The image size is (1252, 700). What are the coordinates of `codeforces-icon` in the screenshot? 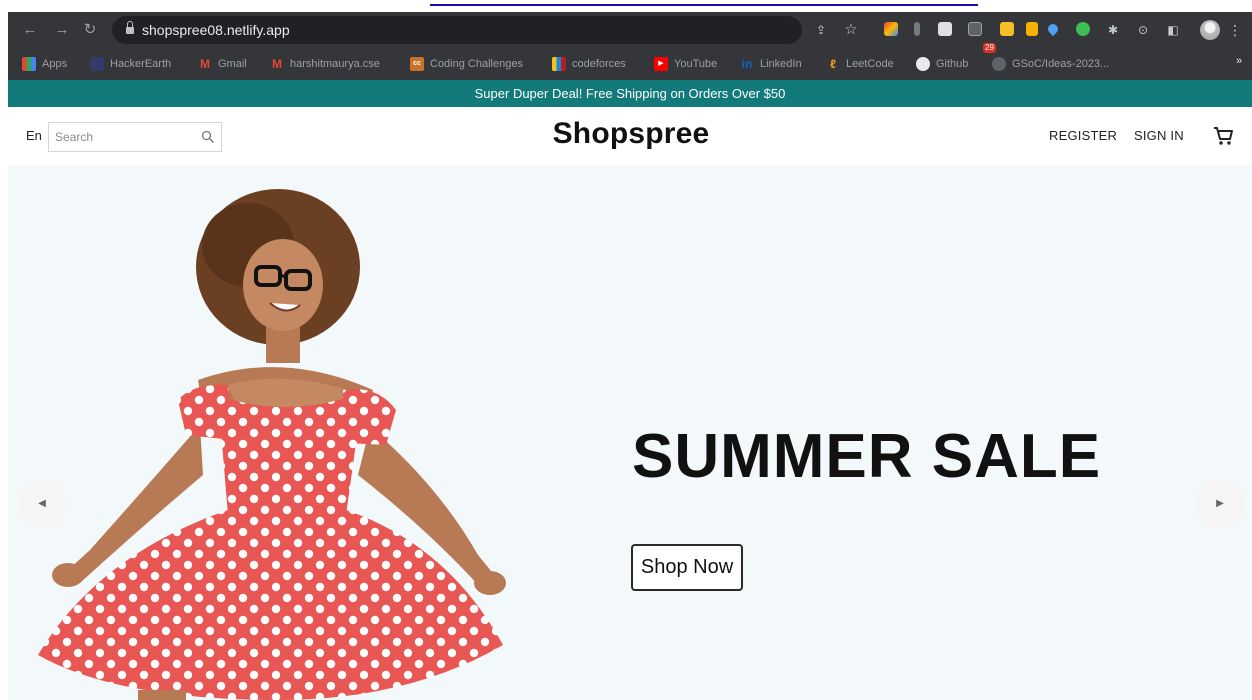 It's located at (559, 64).